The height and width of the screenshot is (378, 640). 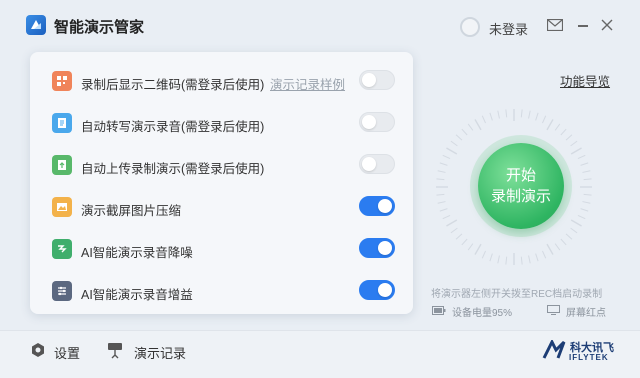 I want to click on transcribe-icon, so click(x=62, y=123).